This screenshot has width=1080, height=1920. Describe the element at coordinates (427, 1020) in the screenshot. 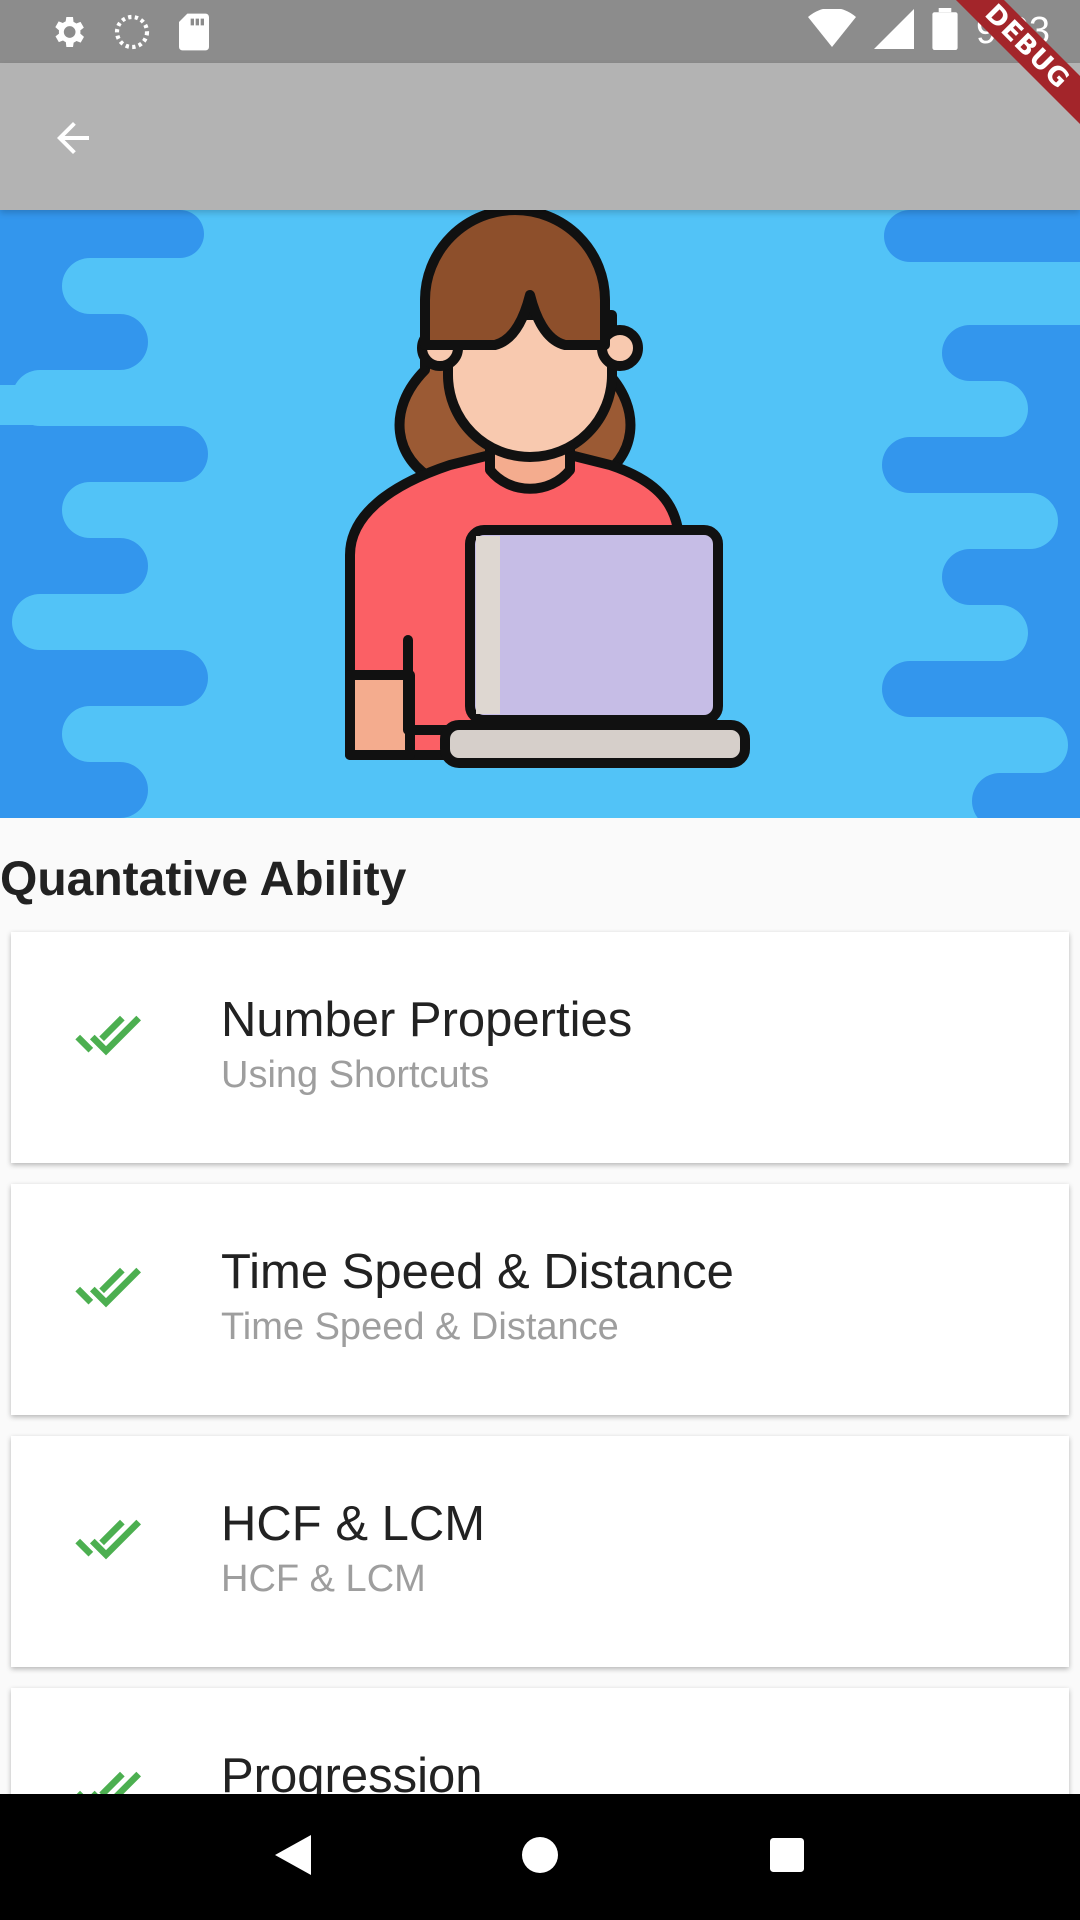

I see `topic-title: Number Properties` at that location.